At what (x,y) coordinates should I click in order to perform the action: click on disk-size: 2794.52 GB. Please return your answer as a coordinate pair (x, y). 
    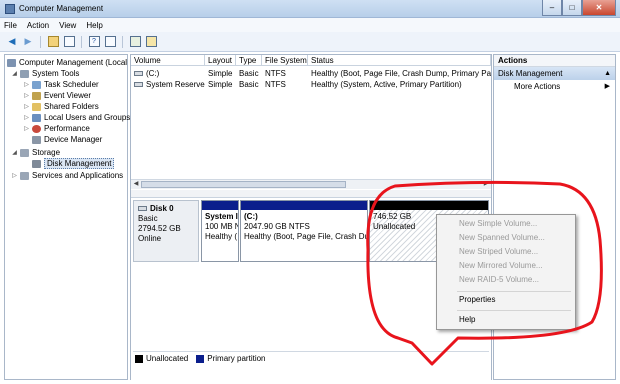
    Looking at the image, I should click on (159, 228).